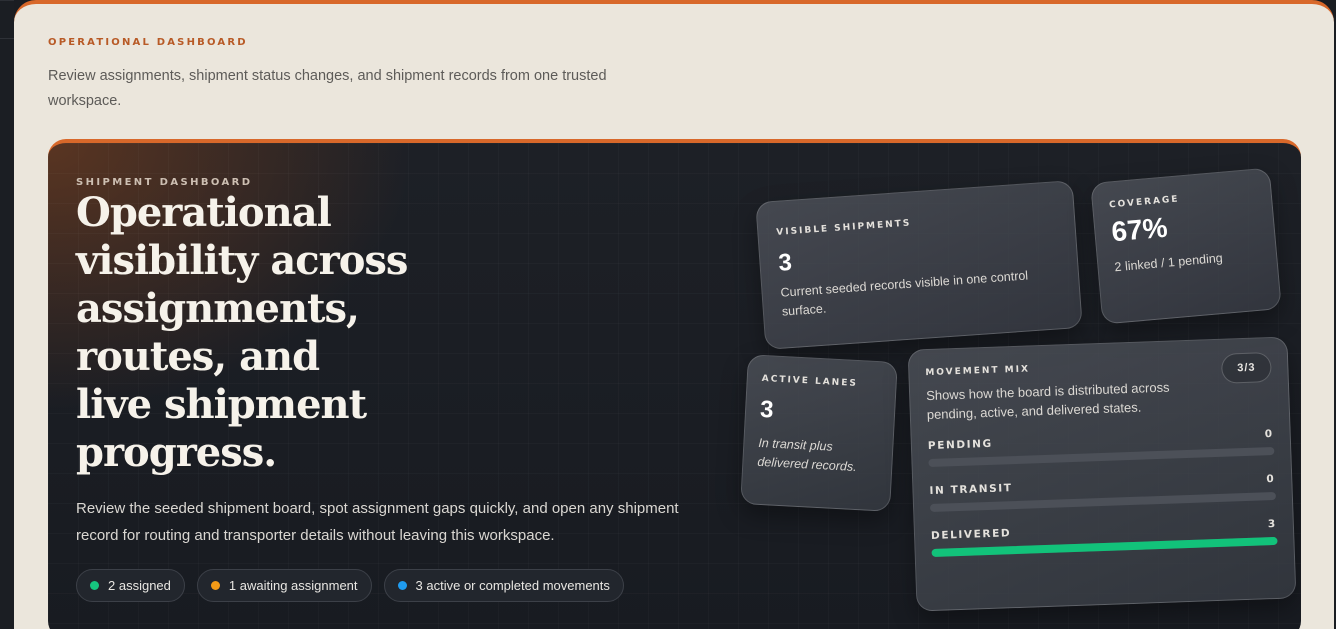 The image size is (1336, 629). Describe the element at coordinates (1246, 368) in the screenshot. I see `mix-count-badge: 3/3` at that location.